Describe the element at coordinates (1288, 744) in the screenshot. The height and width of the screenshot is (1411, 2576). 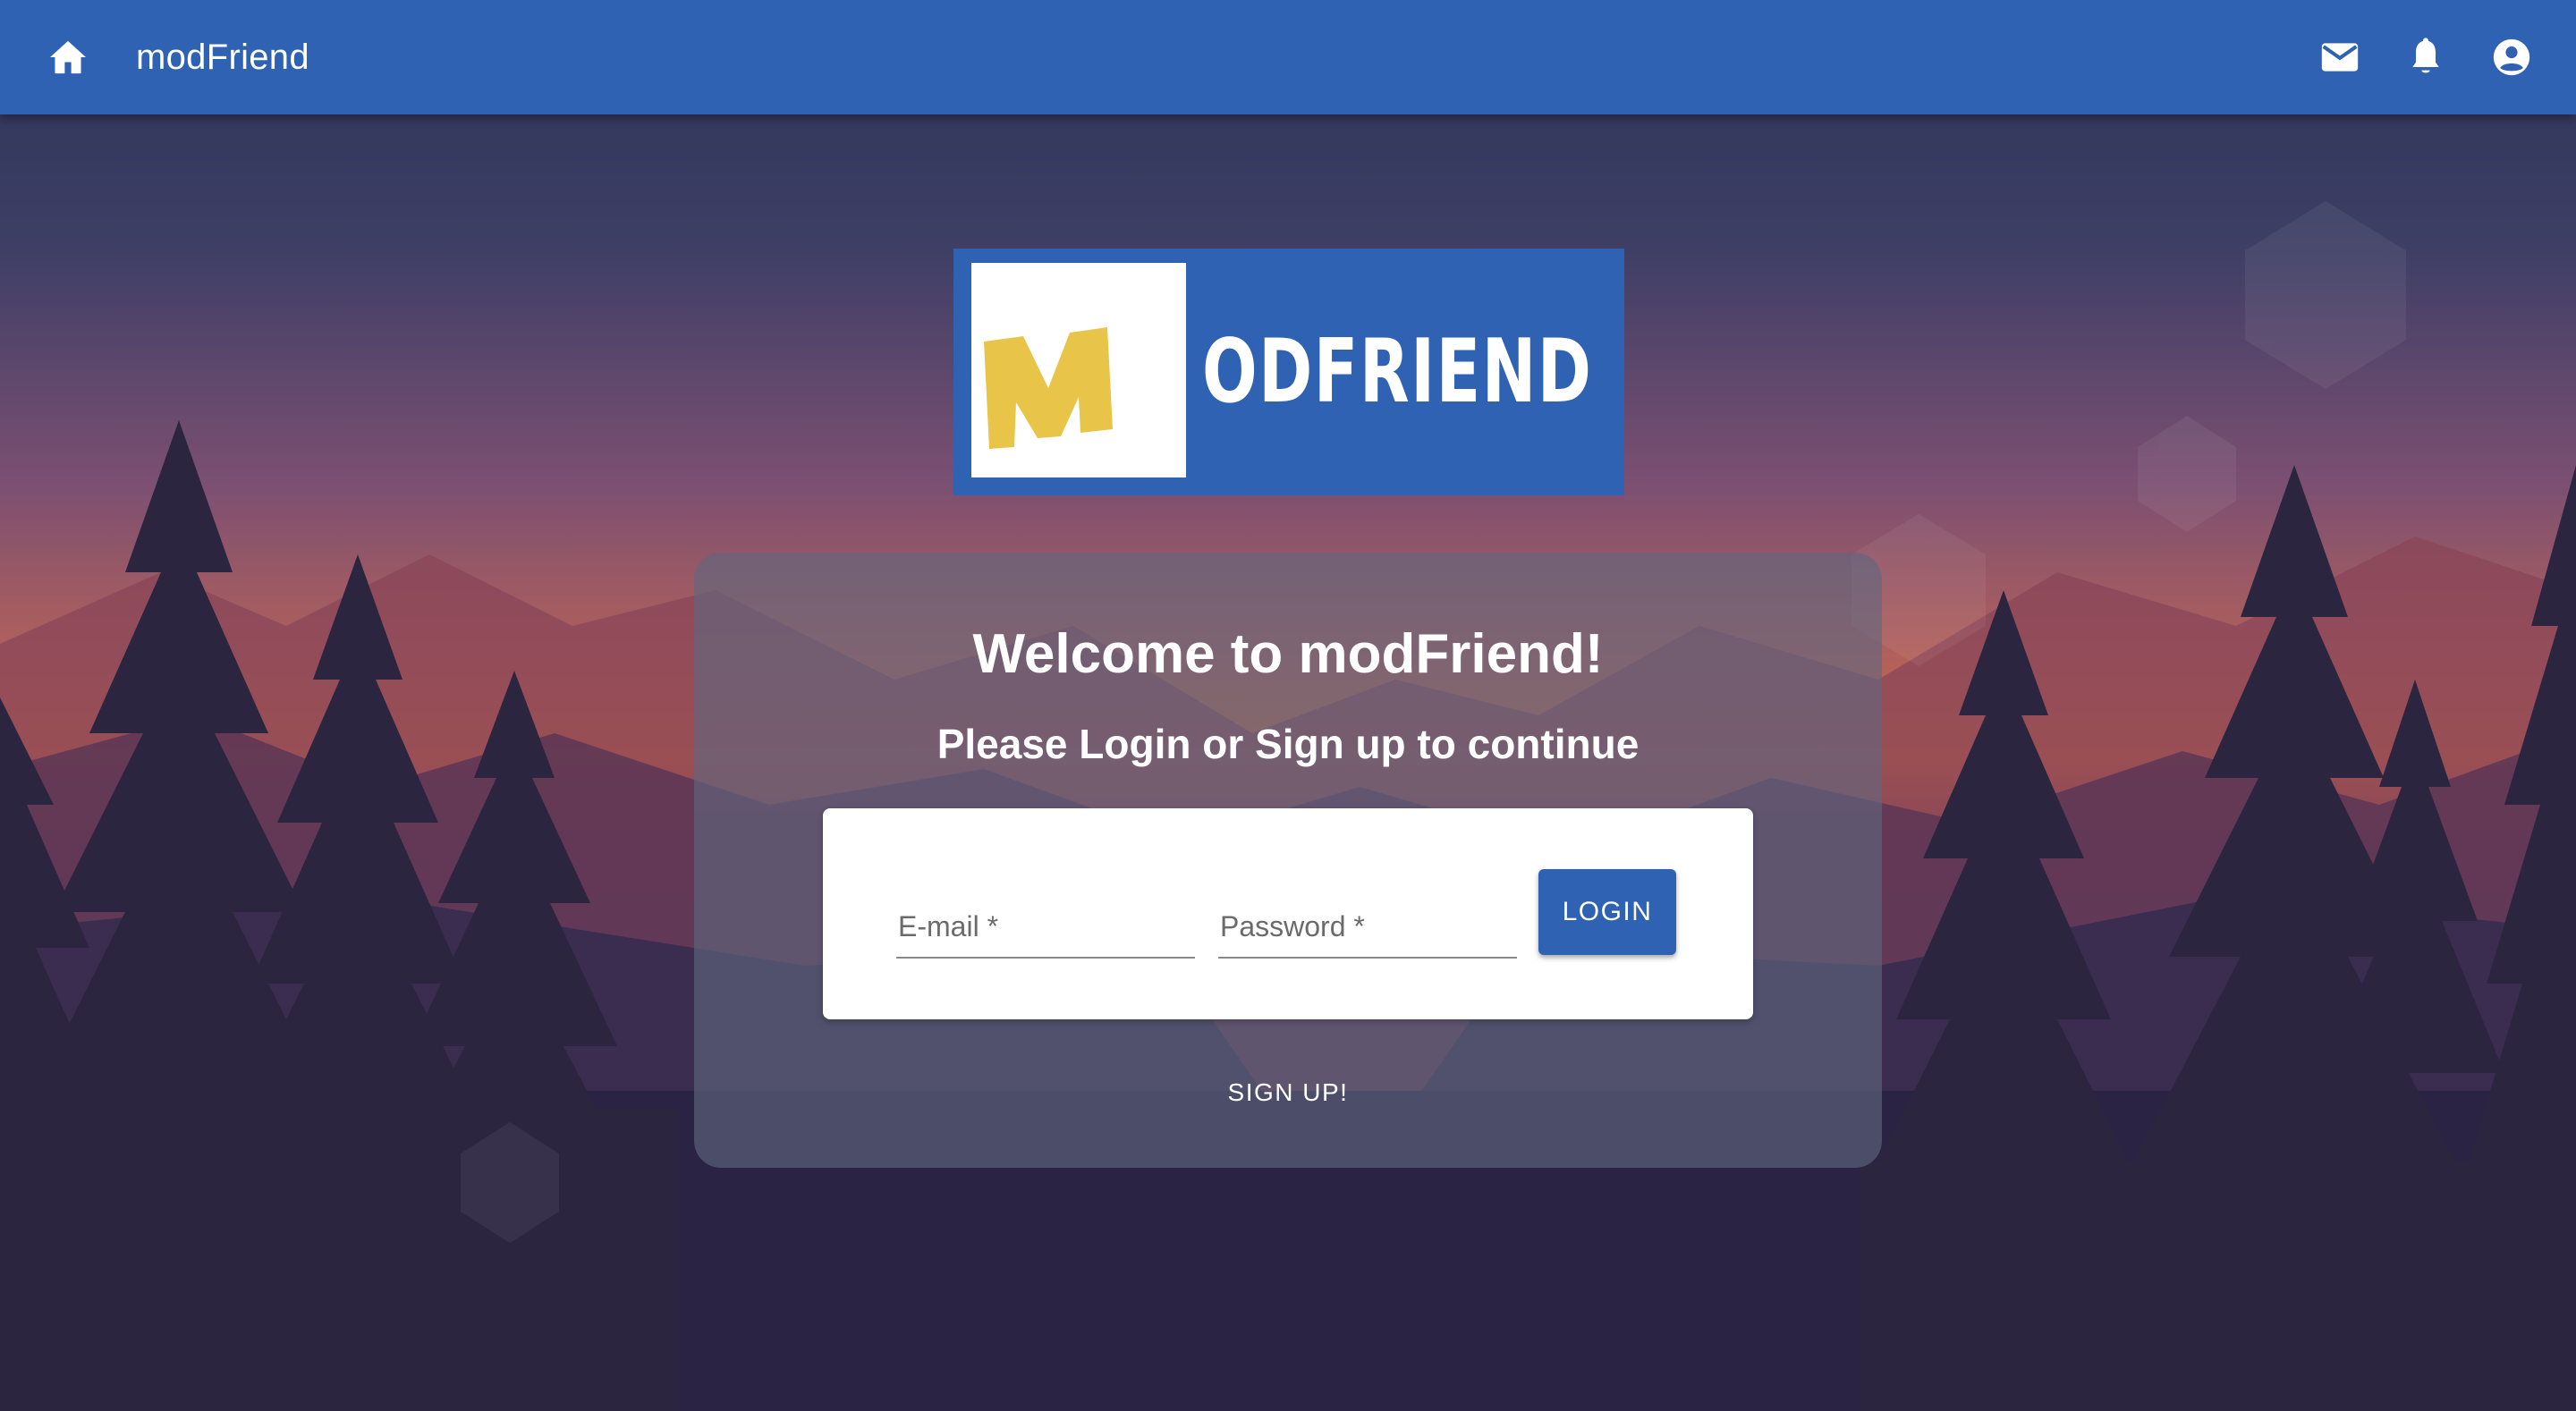
I see `login-subtitle: Please Login or Sign up to continue` at that location.